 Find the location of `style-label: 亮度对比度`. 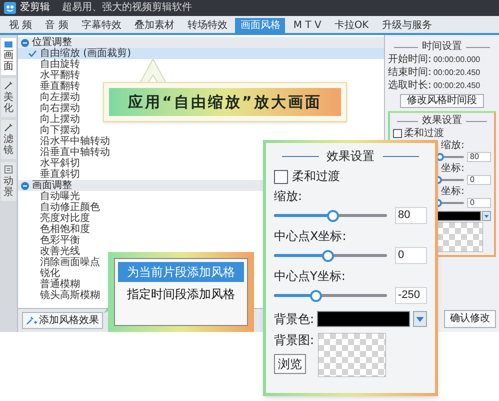

style-label: 亮度对比度 is located at coordinates (65, 218).